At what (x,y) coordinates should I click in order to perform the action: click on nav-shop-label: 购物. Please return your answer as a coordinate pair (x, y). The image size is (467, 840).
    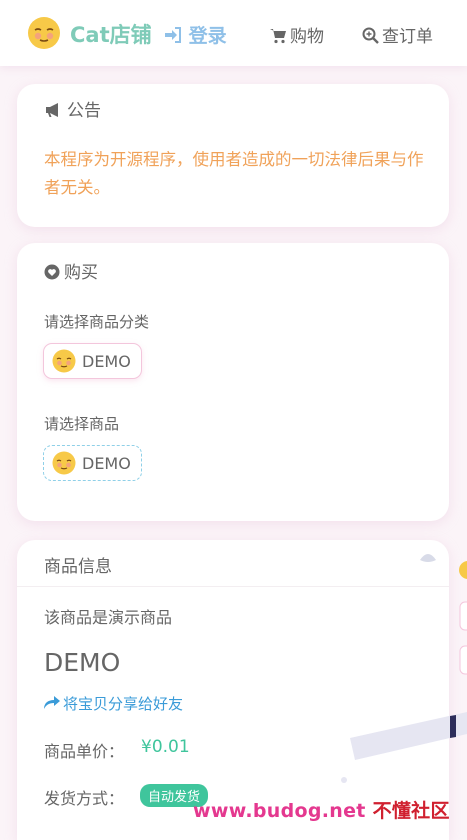
    Looking at the image, I should click on (307, 37).